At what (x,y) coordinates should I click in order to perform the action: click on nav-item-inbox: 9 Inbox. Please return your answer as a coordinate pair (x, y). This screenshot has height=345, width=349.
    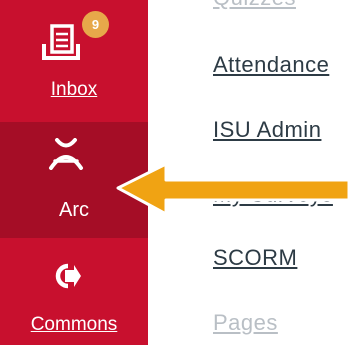
    Looking at the image, I should click on (74, 61).